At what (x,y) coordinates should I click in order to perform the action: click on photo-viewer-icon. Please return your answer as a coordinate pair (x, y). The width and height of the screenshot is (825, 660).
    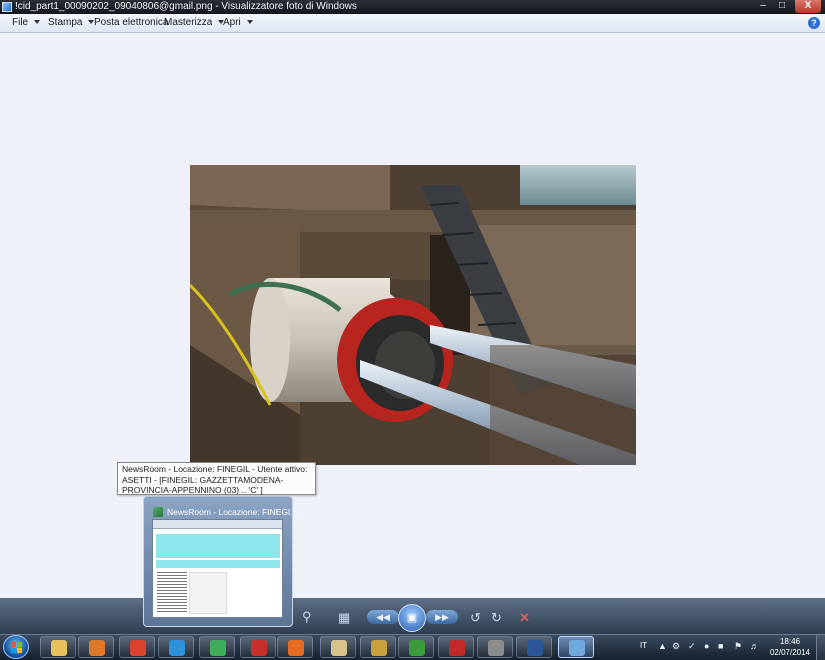
    Looking at the image, I should click on (577, 648).